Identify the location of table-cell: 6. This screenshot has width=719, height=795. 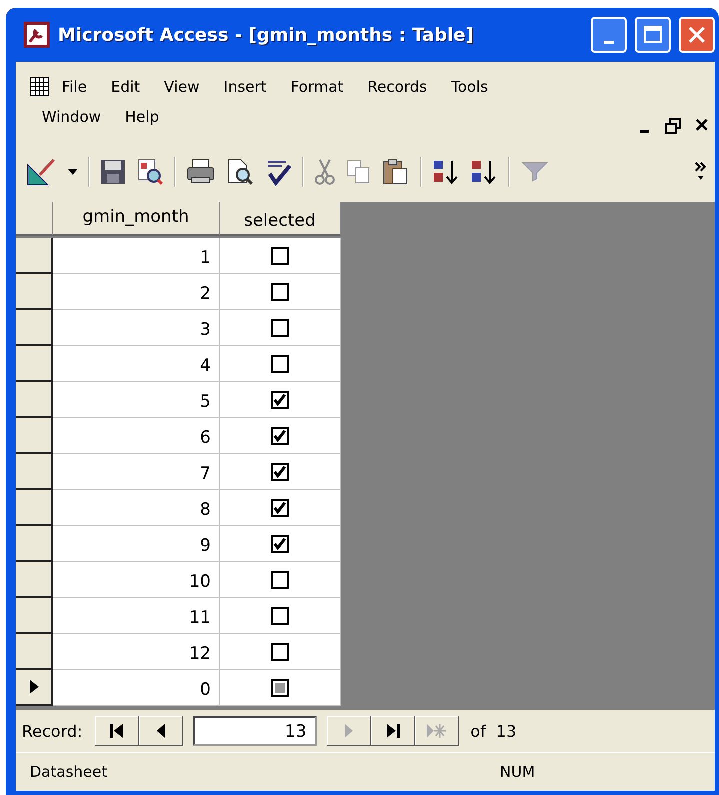
(136, 436).